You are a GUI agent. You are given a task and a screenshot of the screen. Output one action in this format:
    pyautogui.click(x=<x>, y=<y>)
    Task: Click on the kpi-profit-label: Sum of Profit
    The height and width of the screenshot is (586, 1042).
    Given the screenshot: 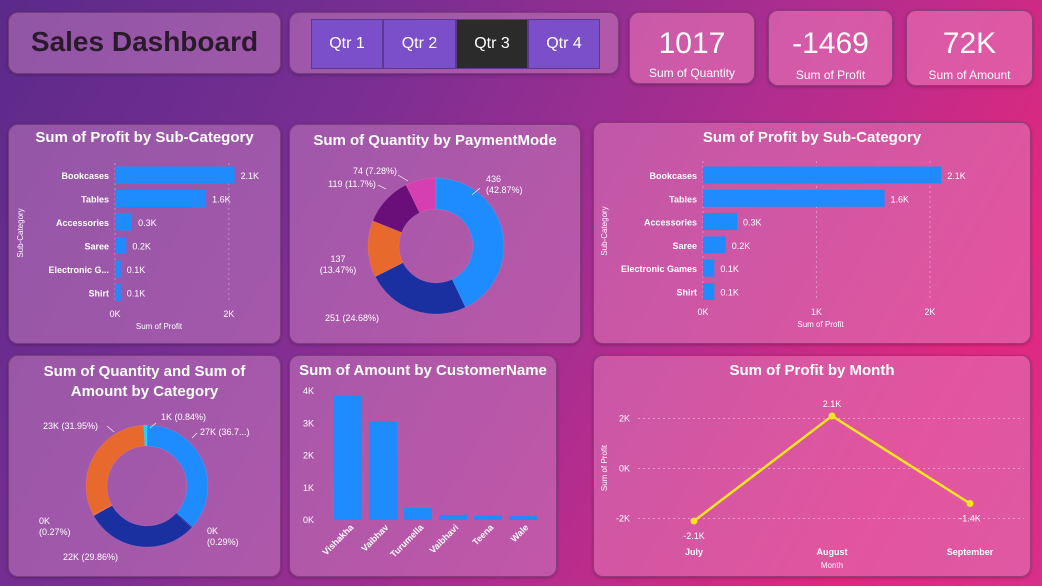 What is the action you would take?
    pyautogui.click(x=830, y=75)
    